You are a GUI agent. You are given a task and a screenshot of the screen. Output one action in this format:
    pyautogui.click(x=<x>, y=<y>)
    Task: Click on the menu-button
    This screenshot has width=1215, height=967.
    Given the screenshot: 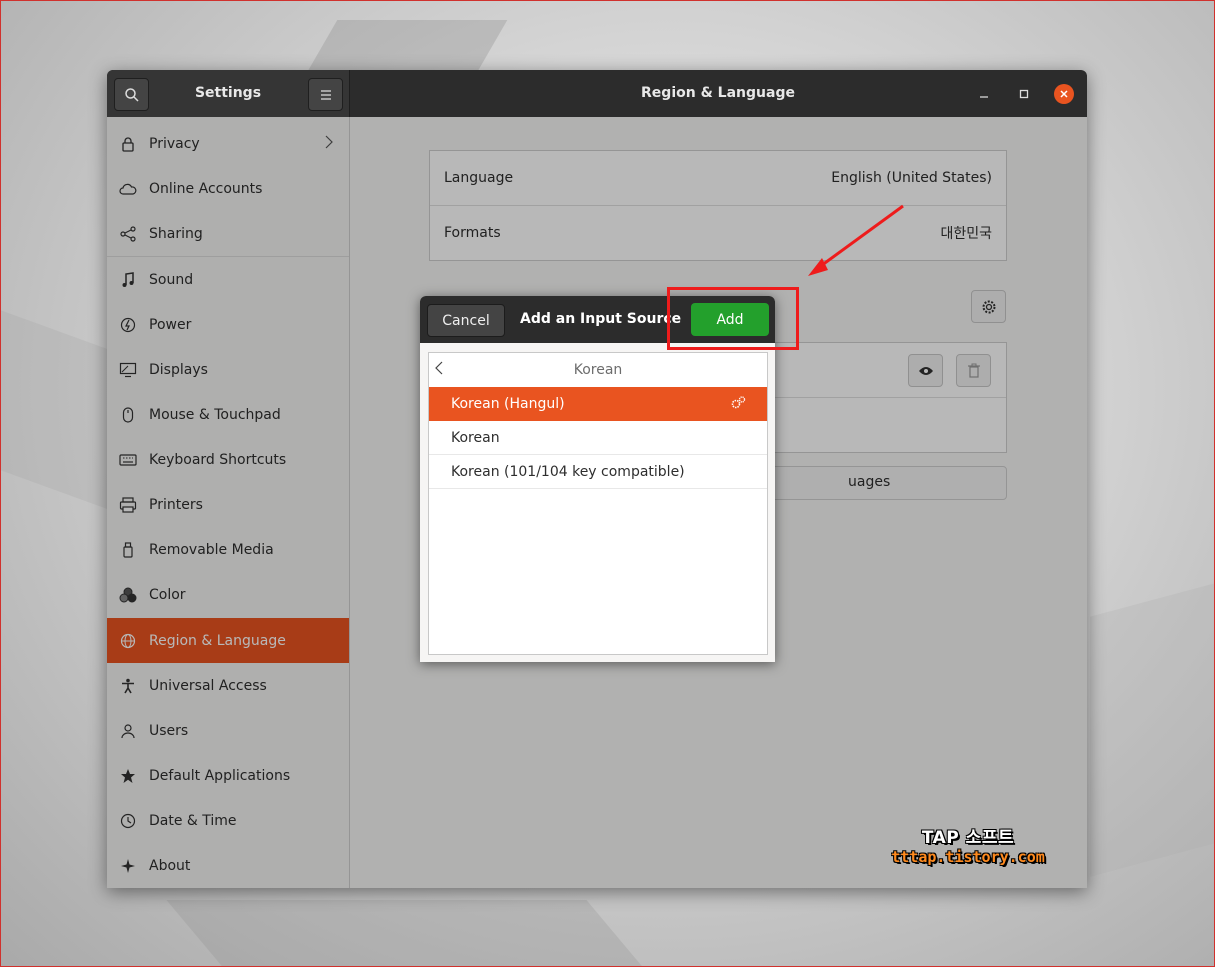 What is the action you would take?
    pyautogui.click(x=325, y=94)
    